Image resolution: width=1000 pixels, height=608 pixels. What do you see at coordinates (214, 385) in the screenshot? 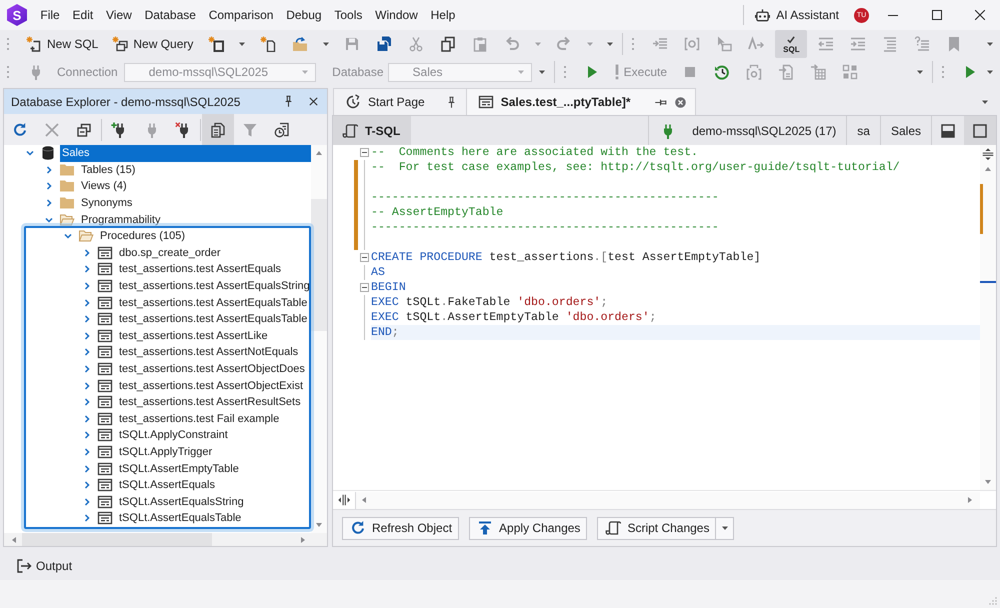
I see `tree-item: test_assertions.test AssertObjectExist` at bounding box center [214, 385].